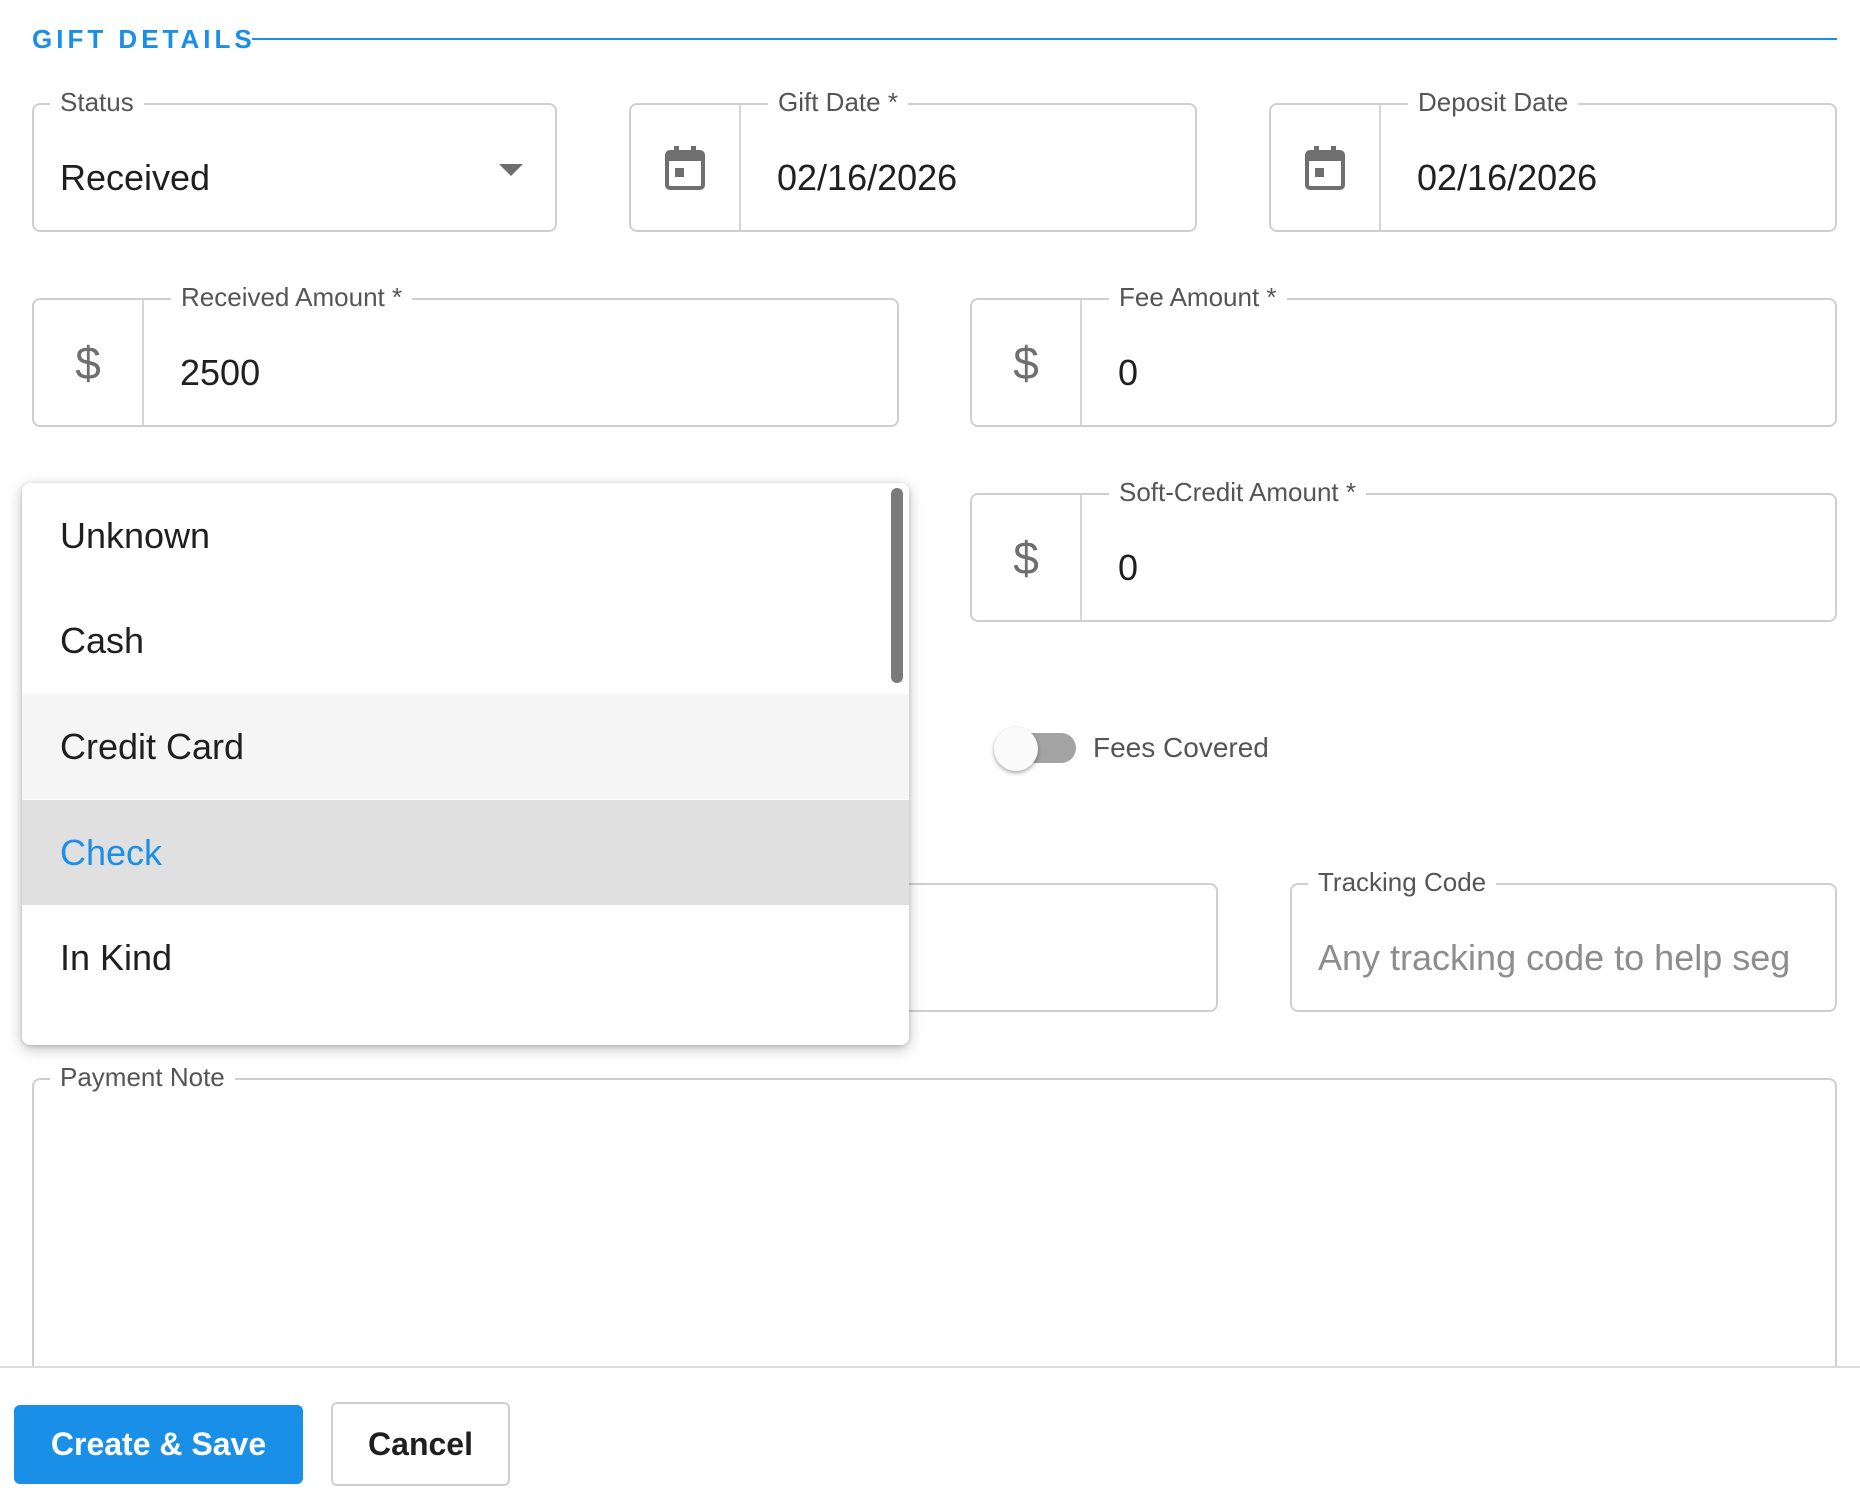 This screenshot has height=1508, width=1860. What do you see at coordinates (1198, 297) in the screenshot?
I see `fee-amount-label: Fee Amount *` at bounding box center [1198, 297].